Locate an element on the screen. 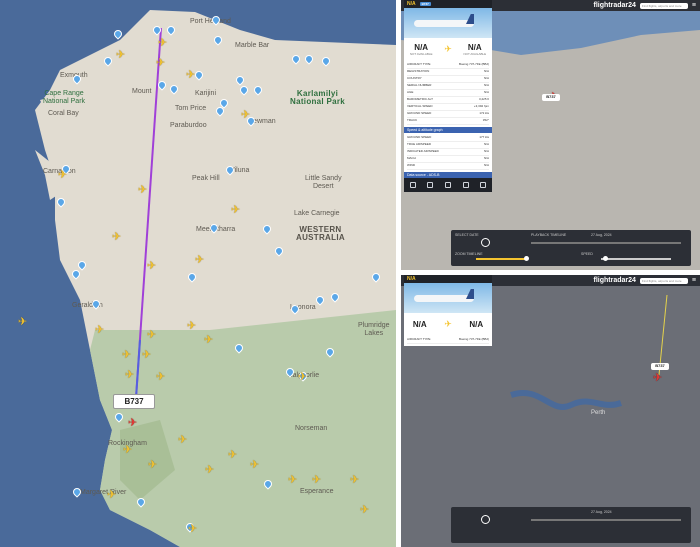  more-icon is located at coordinates (483, 185).